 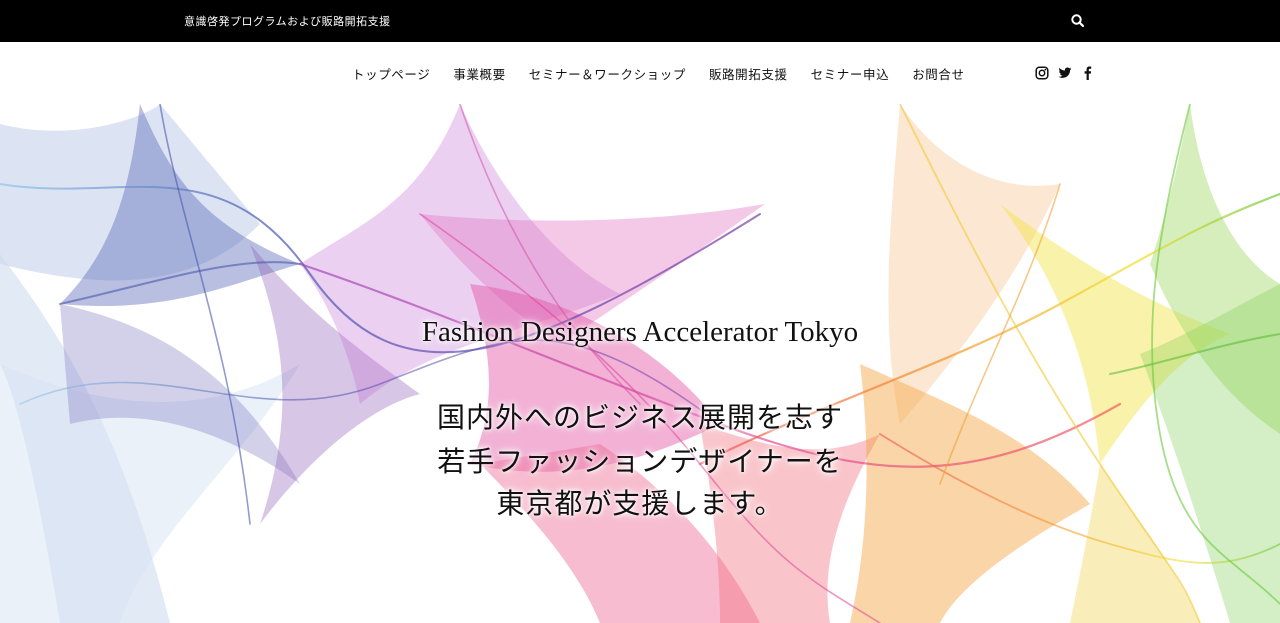 What do you see at coordinates (479, 73) in the screenshot?
I see `nav-item-overview: 事業概要` at bounding box center [479, 73].